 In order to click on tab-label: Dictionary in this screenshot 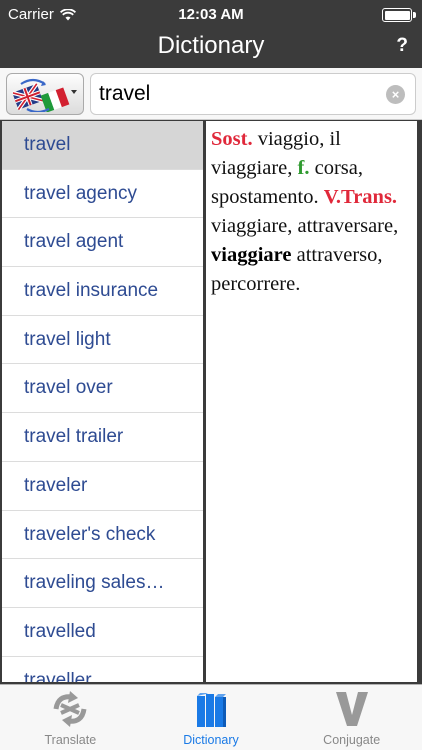, I will do `click(211, 740)`.